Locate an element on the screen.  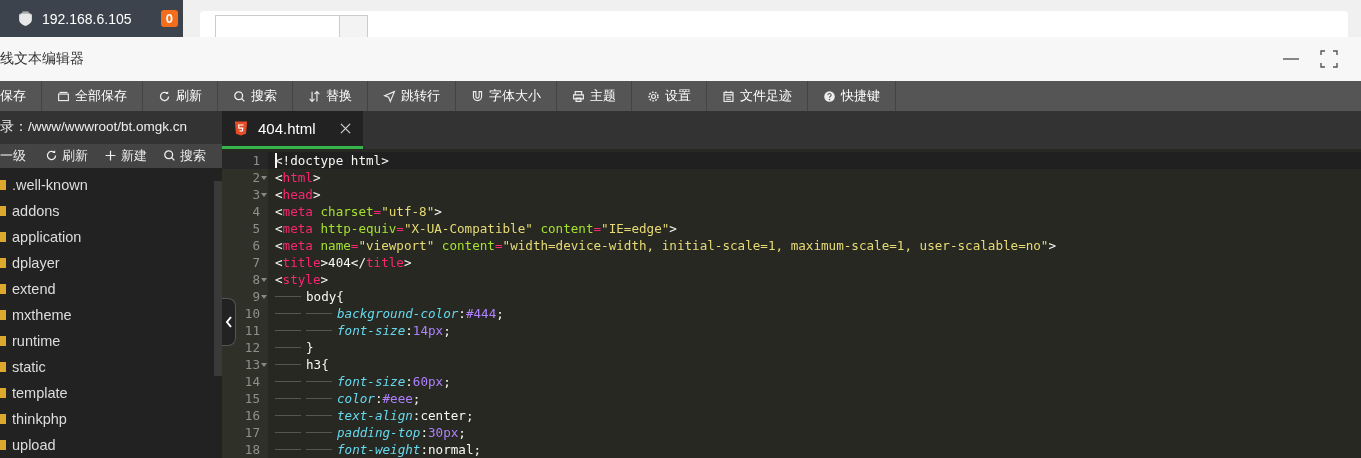
tray-icon is located at coordinates (63, 96).